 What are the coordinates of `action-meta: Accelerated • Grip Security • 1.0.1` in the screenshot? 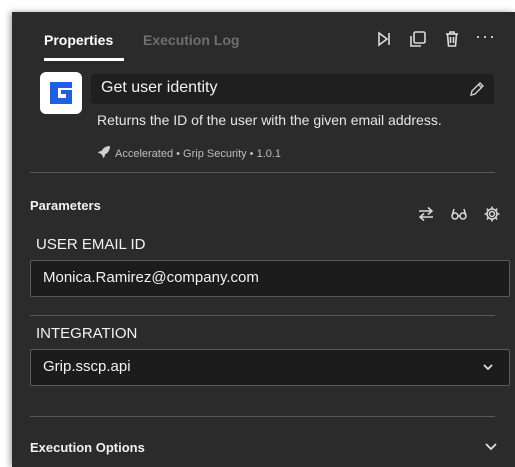 It's located at (189, 152).